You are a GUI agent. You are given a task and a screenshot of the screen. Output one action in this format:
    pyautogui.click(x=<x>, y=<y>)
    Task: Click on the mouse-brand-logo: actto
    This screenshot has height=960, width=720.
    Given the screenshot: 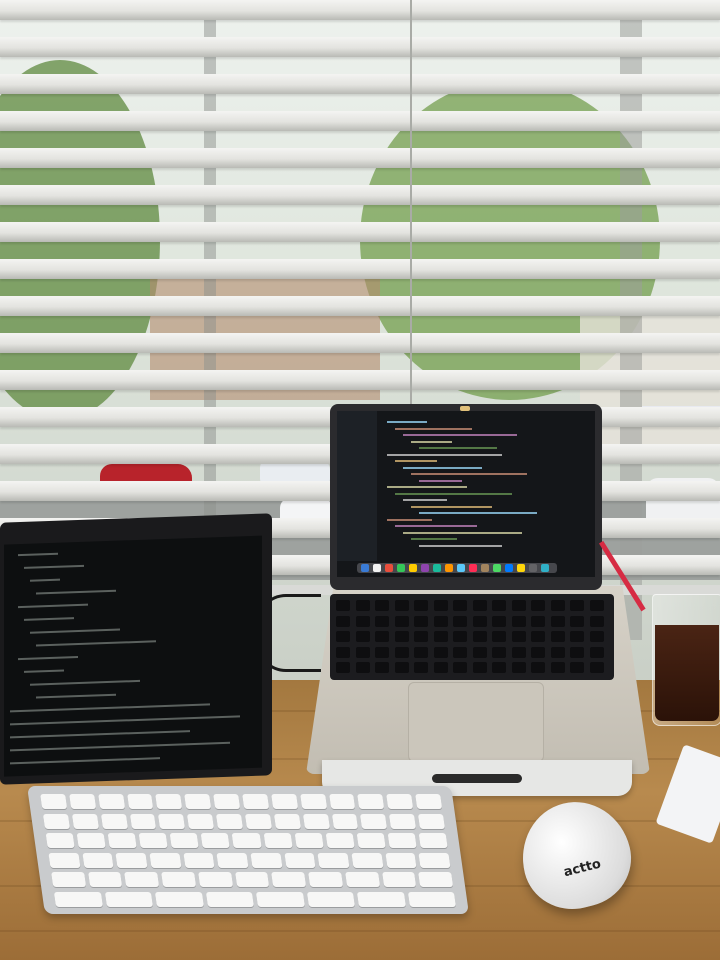 What is the action you would take?
    pyautogui.click(x=582, y=868)
    